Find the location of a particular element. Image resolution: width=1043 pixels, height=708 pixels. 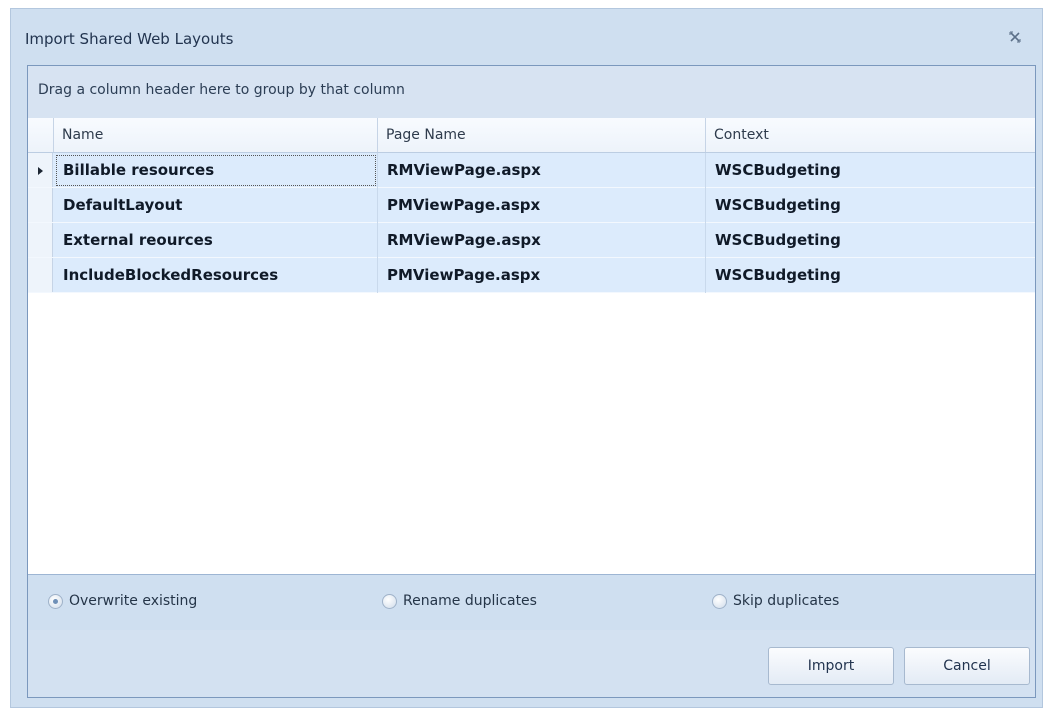

cell-name: Billable resources is located at coordinates (216, 170).